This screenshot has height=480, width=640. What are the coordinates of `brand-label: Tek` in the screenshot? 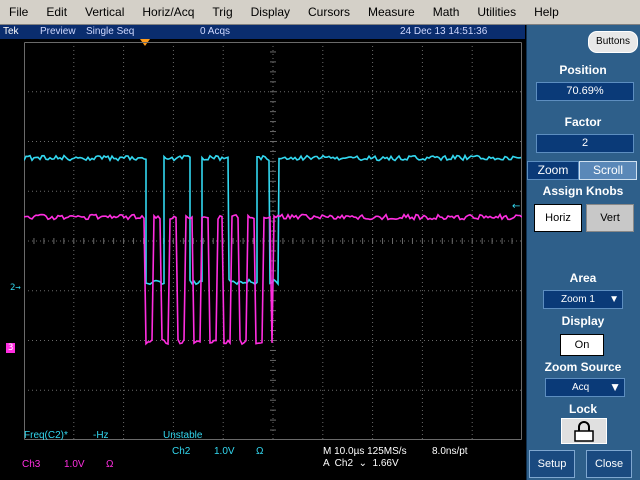 It's located at (11, 32).